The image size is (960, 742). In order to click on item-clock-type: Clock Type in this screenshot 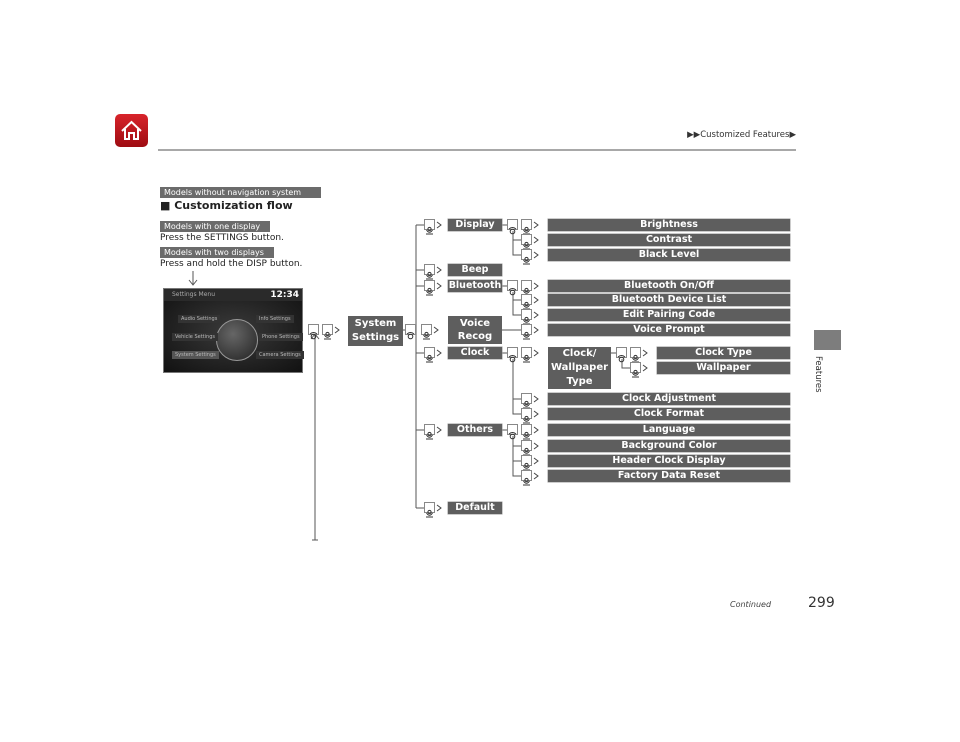, I will do `click(723, 353)`.